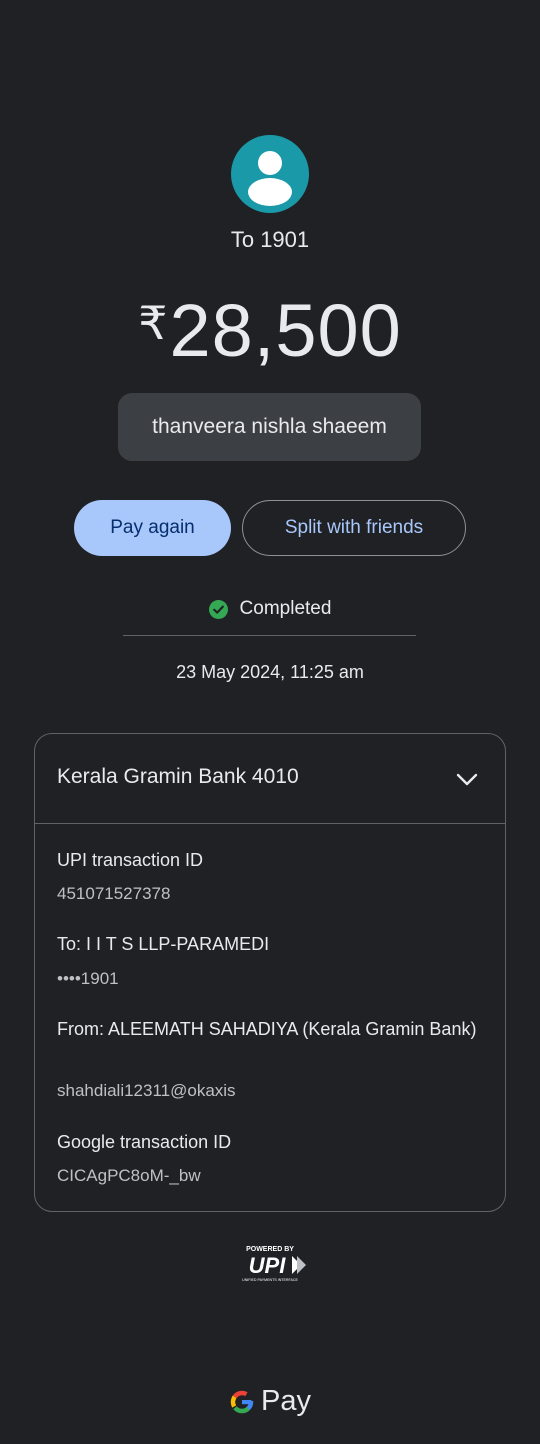 This screenshot has width=540, height=1444. What do you see at coordinates (354, 528) in the screenshot?
I see `split-with-friends-button: Split with friends` at bounding box center [354, 528].